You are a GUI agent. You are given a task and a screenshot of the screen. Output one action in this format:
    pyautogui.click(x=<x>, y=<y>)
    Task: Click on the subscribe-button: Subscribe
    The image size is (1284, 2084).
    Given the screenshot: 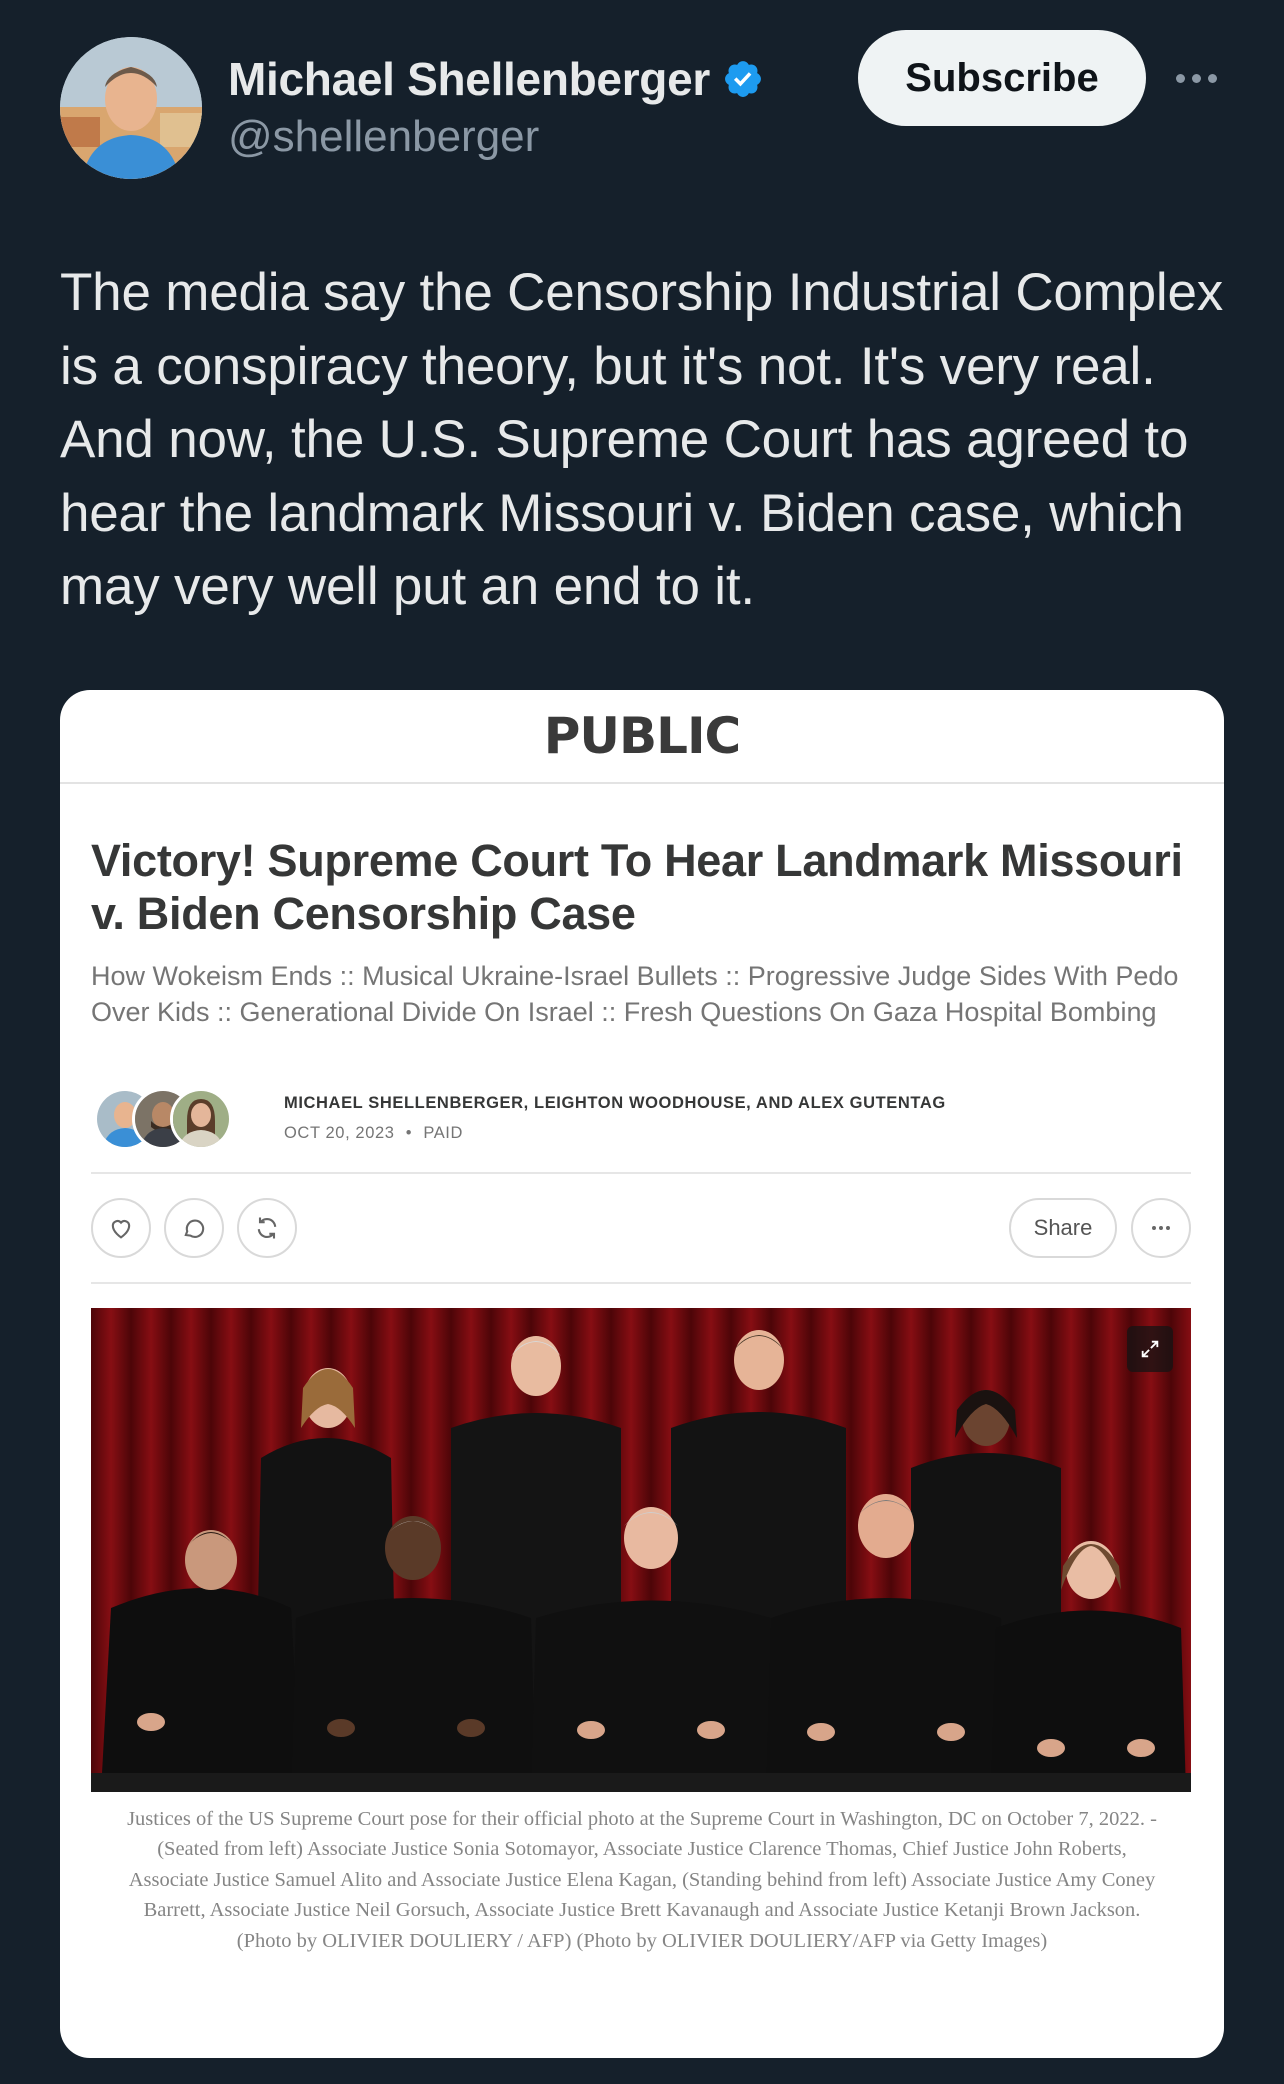 What is the action you would take?
    pyautogui.click(x=1002, y=78)
    